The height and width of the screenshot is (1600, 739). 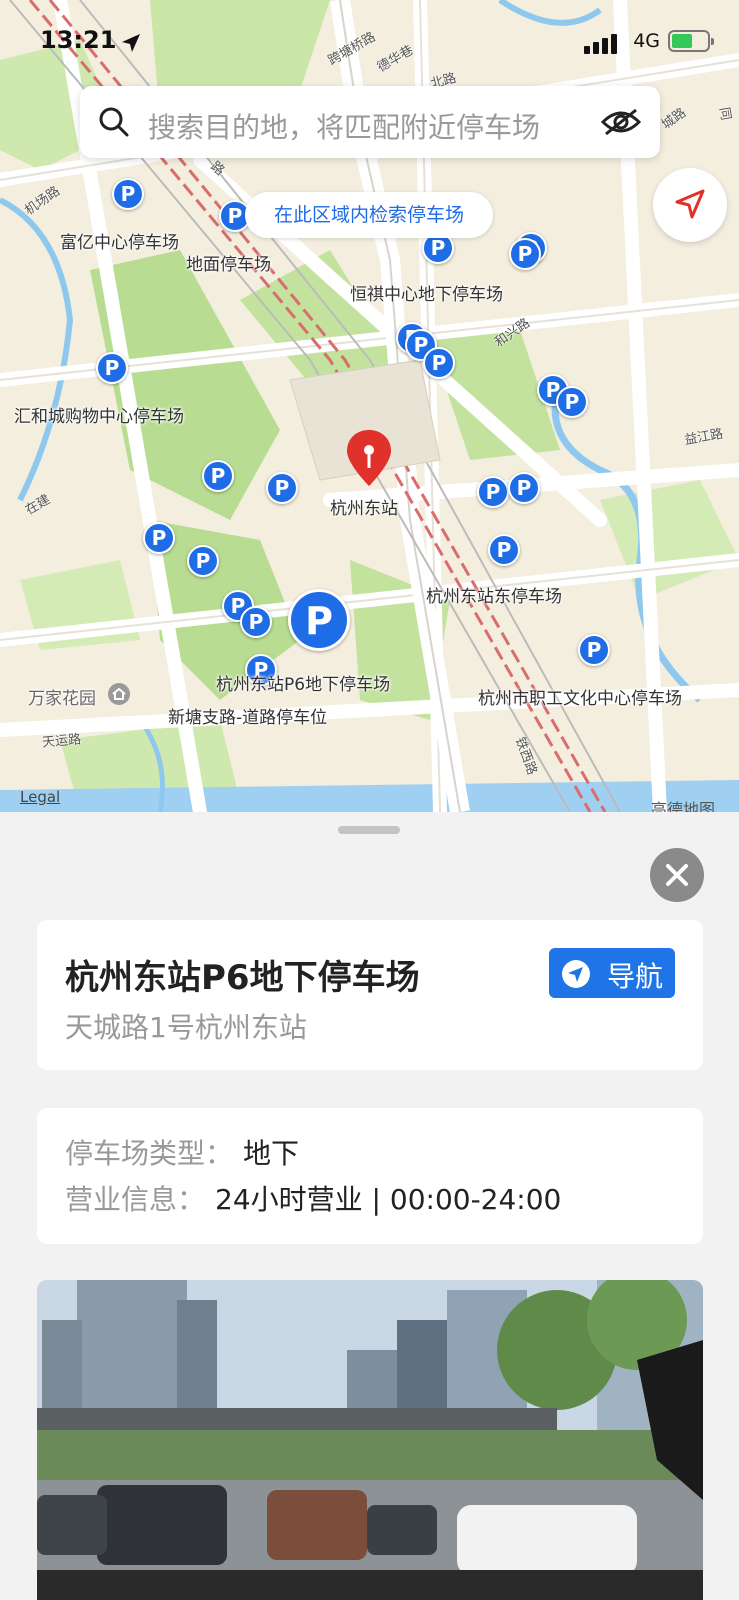 I want to click on search-this-area-button: 在此区域内检索停车场, so click(x=369, y=215).